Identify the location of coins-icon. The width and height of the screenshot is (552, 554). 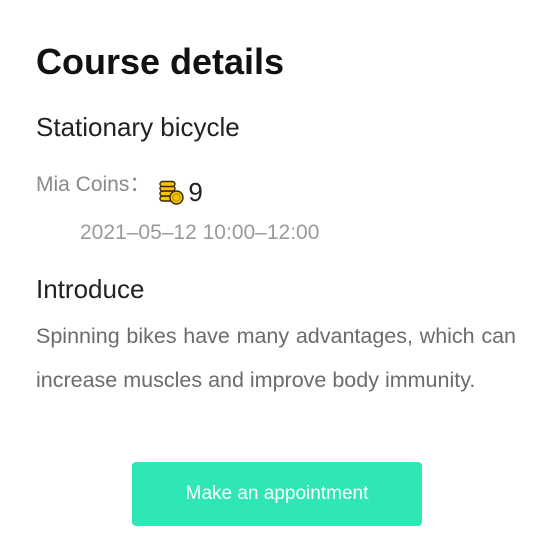
(171, 193).